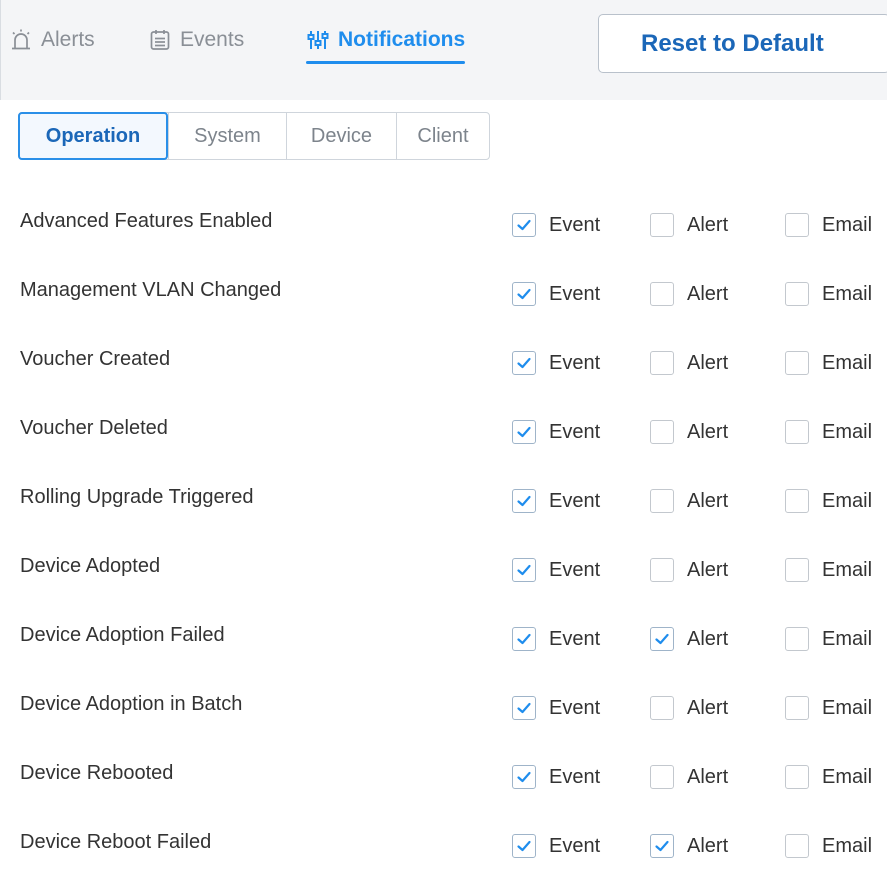 The height and width of the screenshot is (871, 887). I want to click on tab-notifications: Notifications, so click(386, 41).